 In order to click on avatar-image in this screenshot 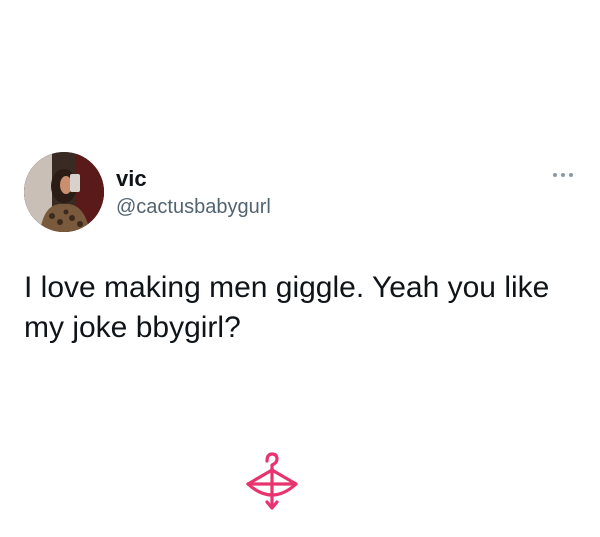, I will do `click(64, 192)`.